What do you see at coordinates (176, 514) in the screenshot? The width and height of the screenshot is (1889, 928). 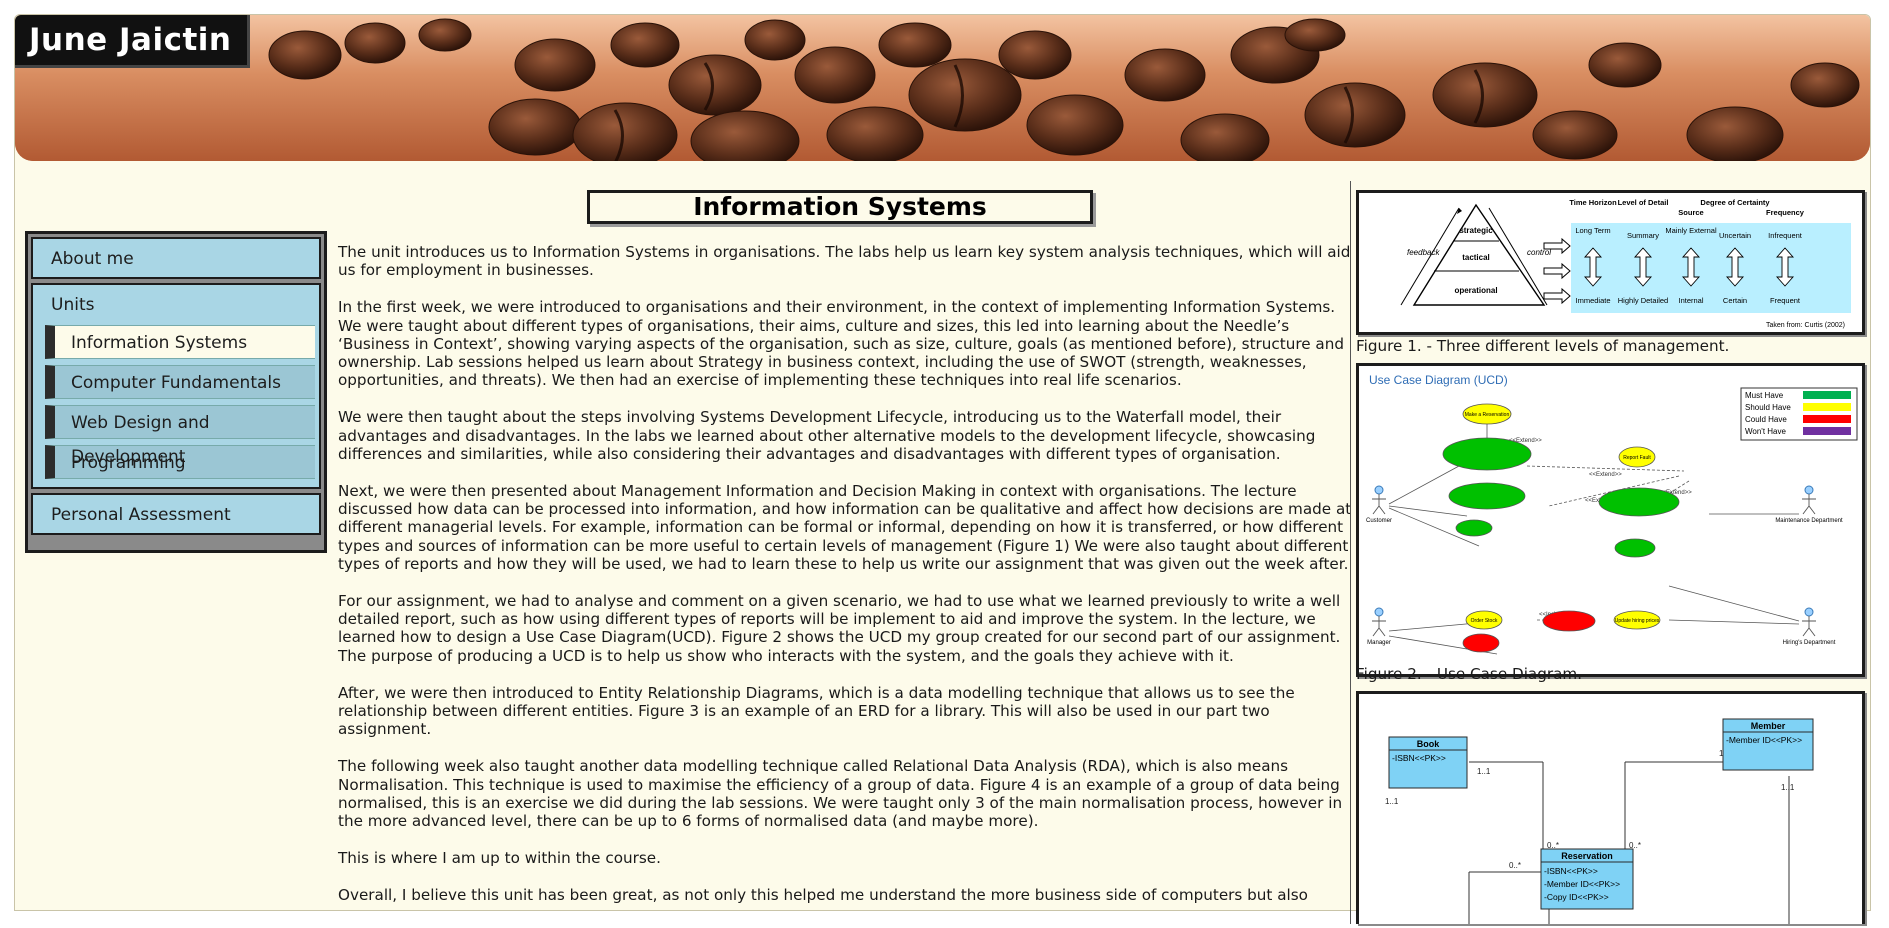 I see `nav-item-personal-assessment: Personal Assessment` at bounding box center [176, 514].